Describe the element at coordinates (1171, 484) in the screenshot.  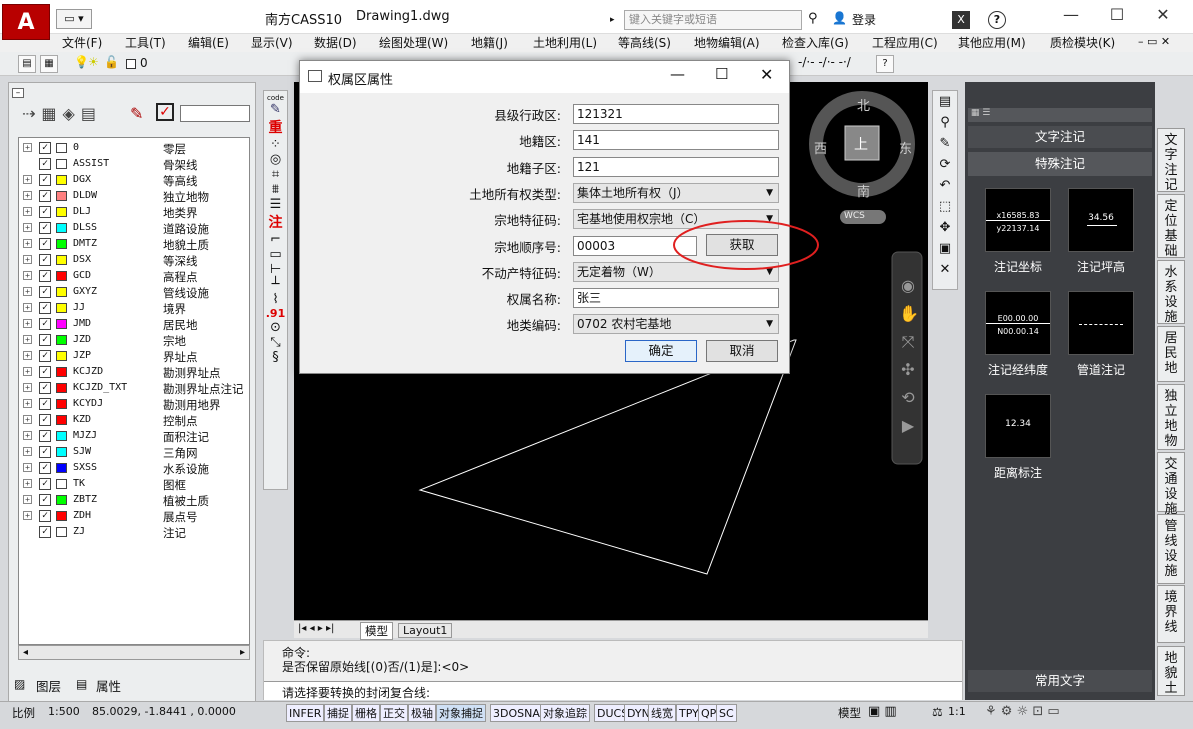
I see `side-tab: 交通设施` at that location.